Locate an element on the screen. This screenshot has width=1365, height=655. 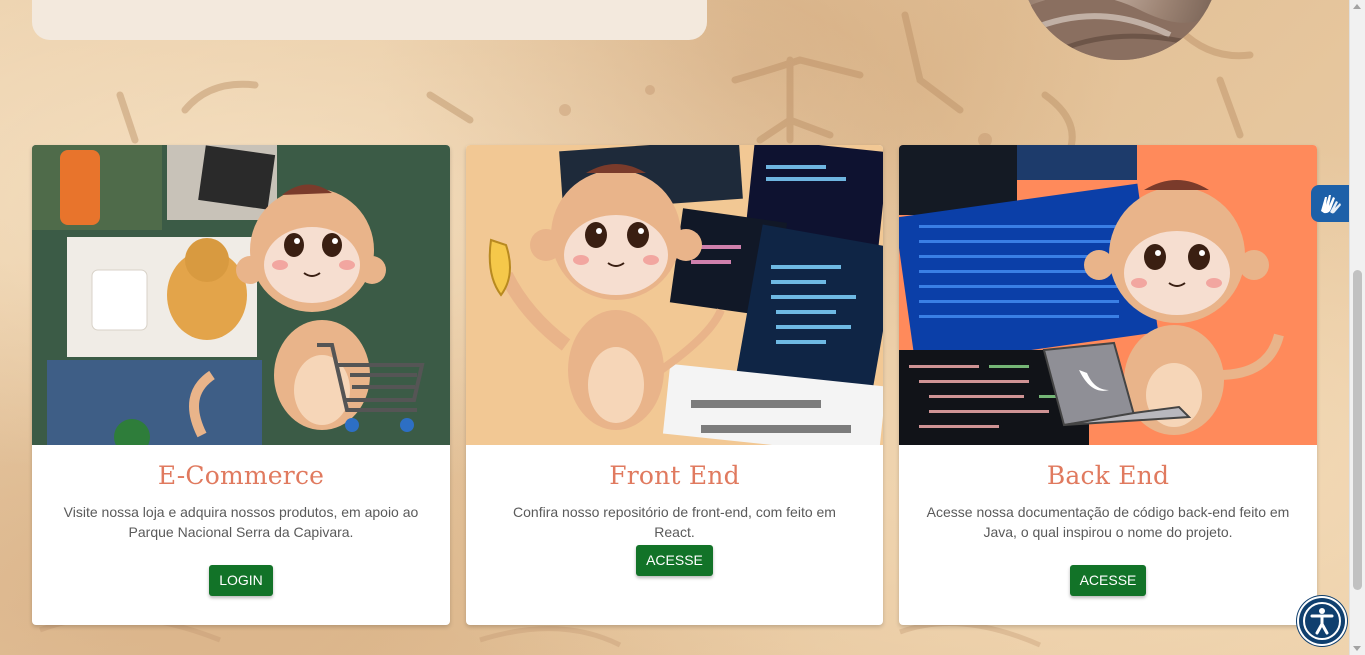
top-content-panel is located at coordinates (369, 20).